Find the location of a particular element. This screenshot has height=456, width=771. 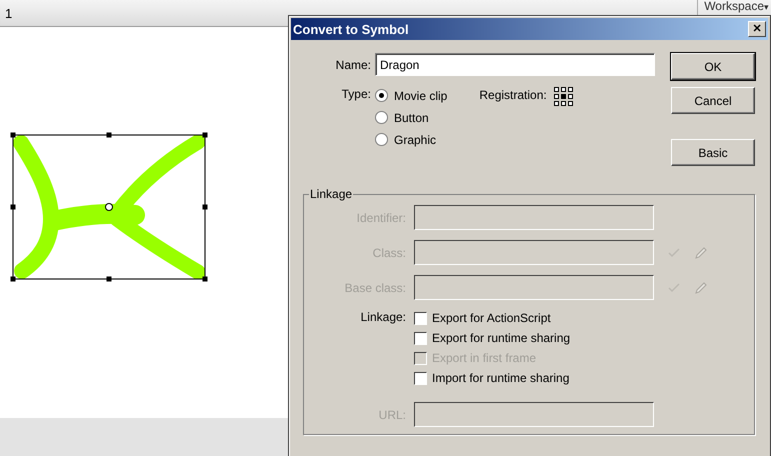

linkage-checkbox: Export for runtime sharing is located at coordinates (492, 338).